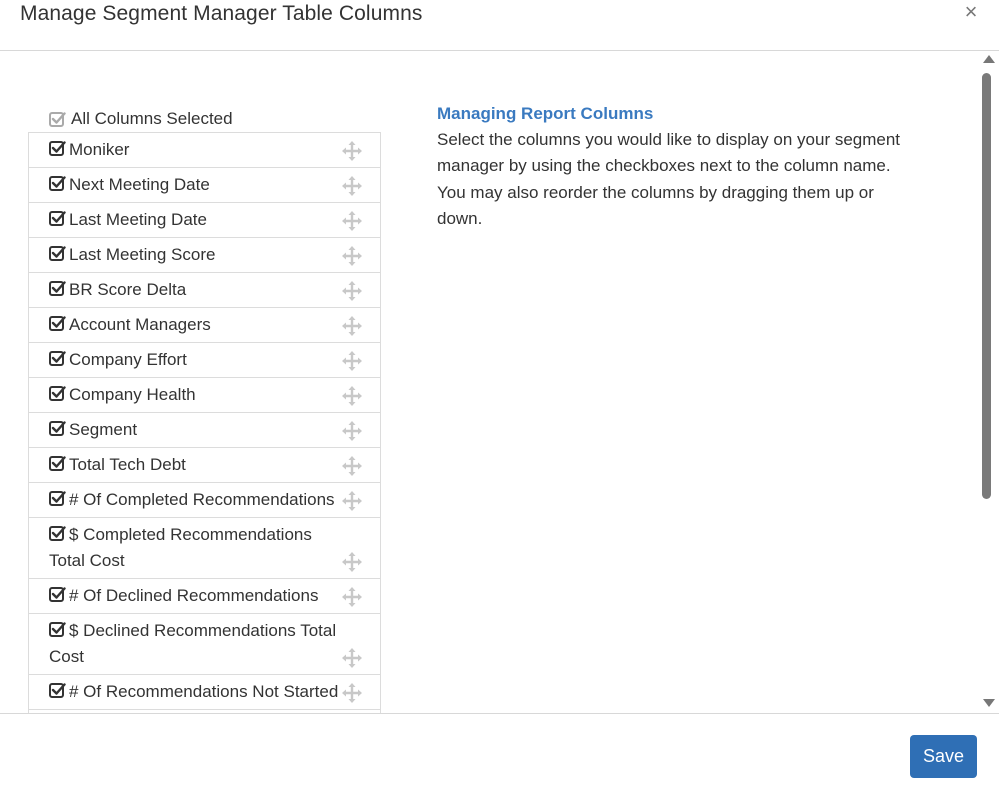 This screenshot has height=797, width=999. What do you see at coordinates (128, 289) in the screenshot?
I see `column-item-label: BR Score Delta` at bounding box center [128, 289].